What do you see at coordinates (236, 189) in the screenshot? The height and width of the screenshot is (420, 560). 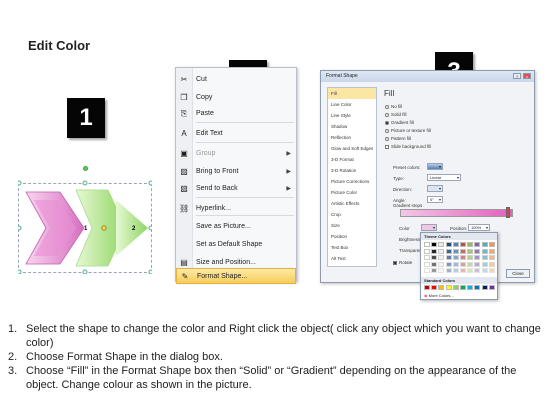 I see `menu-item-send-to-back: ▧ Send to Back ▶` at bounding box center [236, 189].